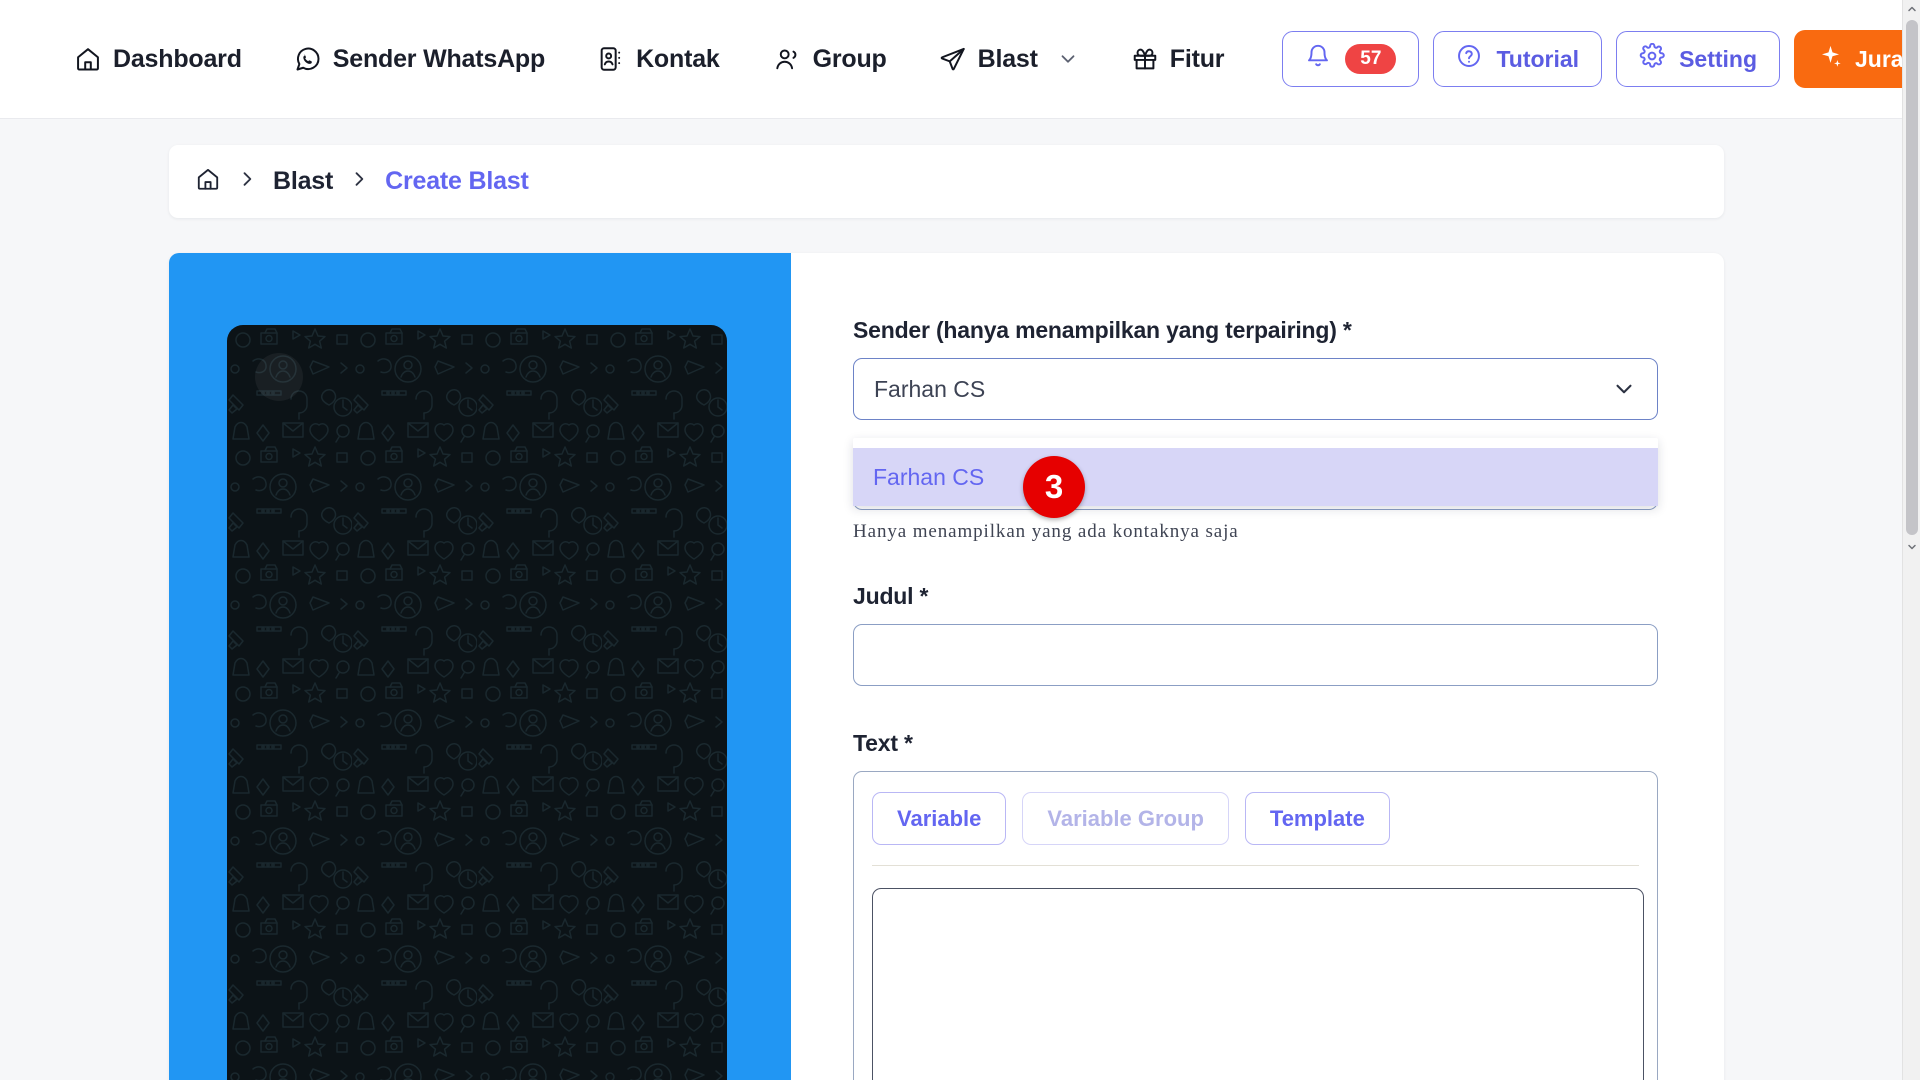 This screenshot has height=1080, width=1920. I want to click on notification-button: 57, so click(1351, 59).